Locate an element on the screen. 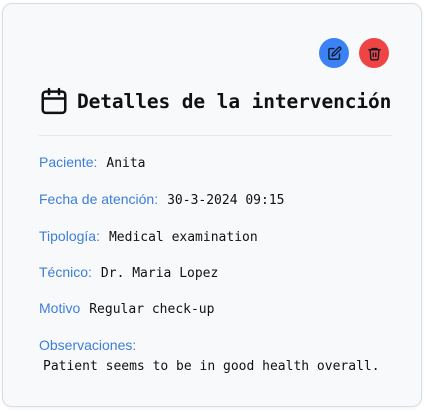  tipologia-label: Tipología: is located at coordinates (69, 236).